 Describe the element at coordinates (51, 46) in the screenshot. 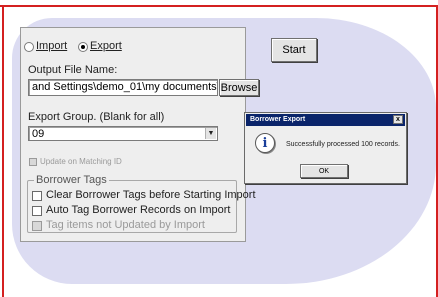

I see `import-radio-label: Import` at that location.